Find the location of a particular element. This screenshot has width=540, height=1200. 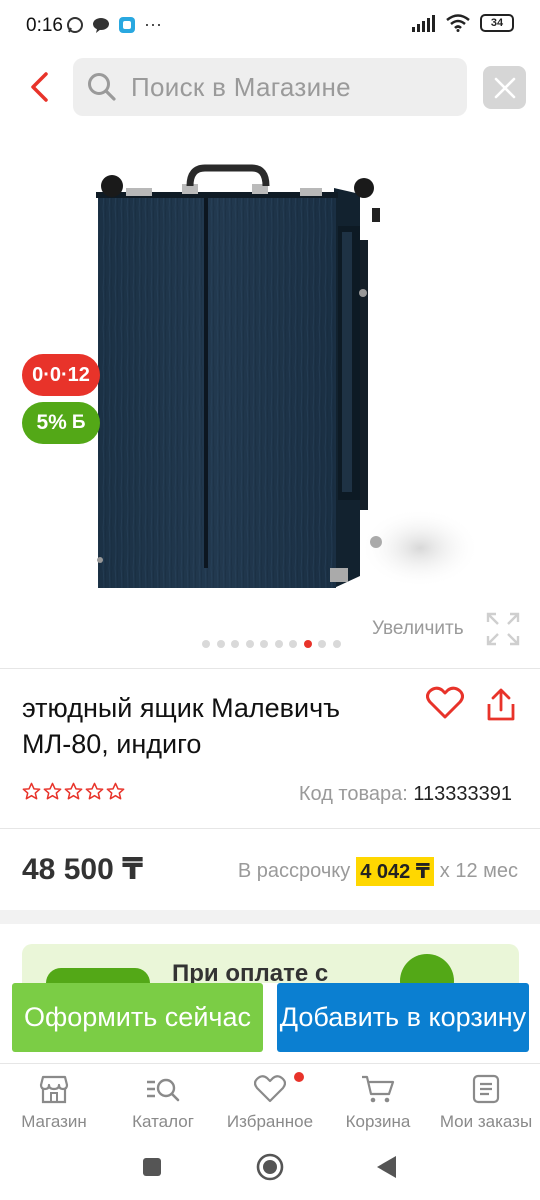

buy-now-button: Оформить сейчас is located at coordinates (137, 1017).